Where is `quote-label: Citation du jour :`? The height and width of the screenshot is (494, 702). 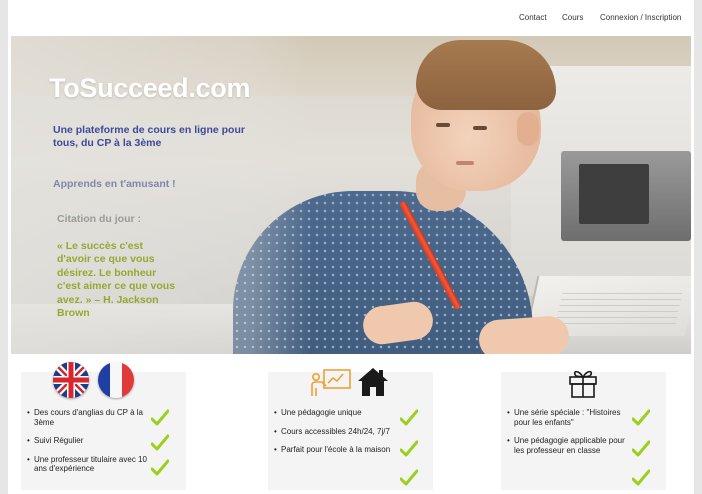 quote-label: Citation du jour : is located at coordinates (99, 219).